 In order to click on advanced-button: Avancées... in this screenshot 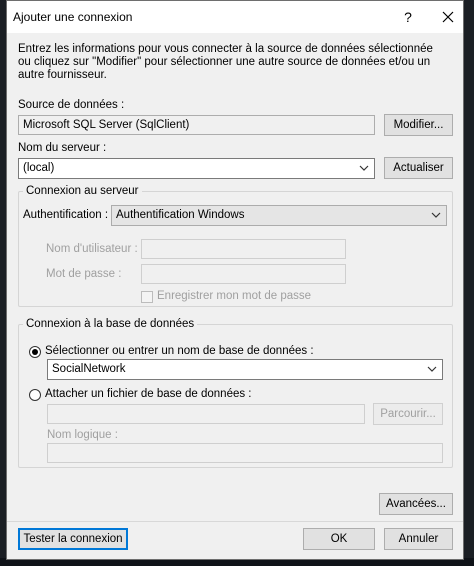, I will do `click(416, 504)`.